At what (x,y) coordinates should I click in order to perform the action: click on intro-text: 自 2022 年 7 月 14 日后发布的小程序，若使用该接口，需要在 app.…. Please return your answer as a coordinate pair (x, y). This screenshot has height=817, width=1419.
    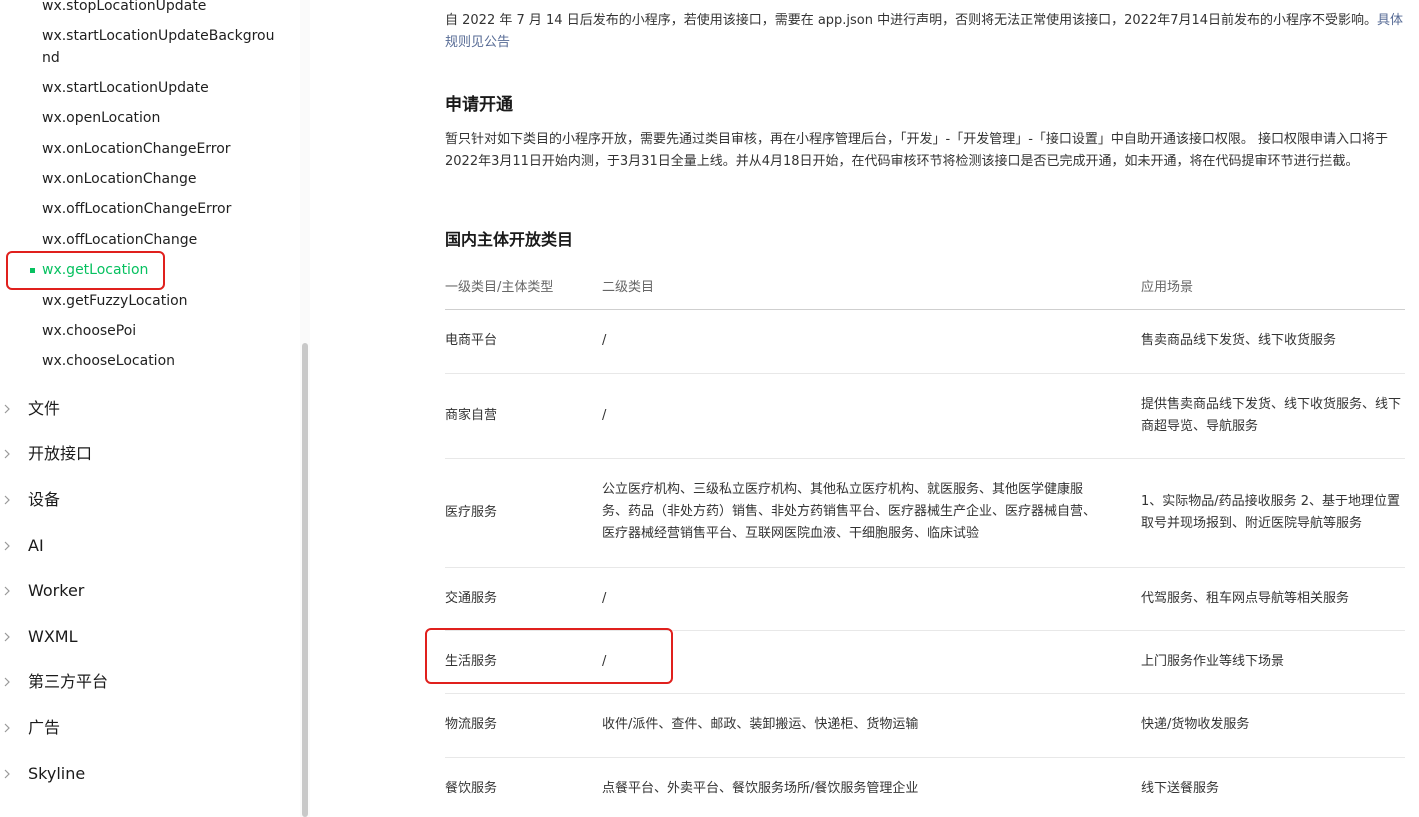
    Looking at the image, I should click on (911, 20).